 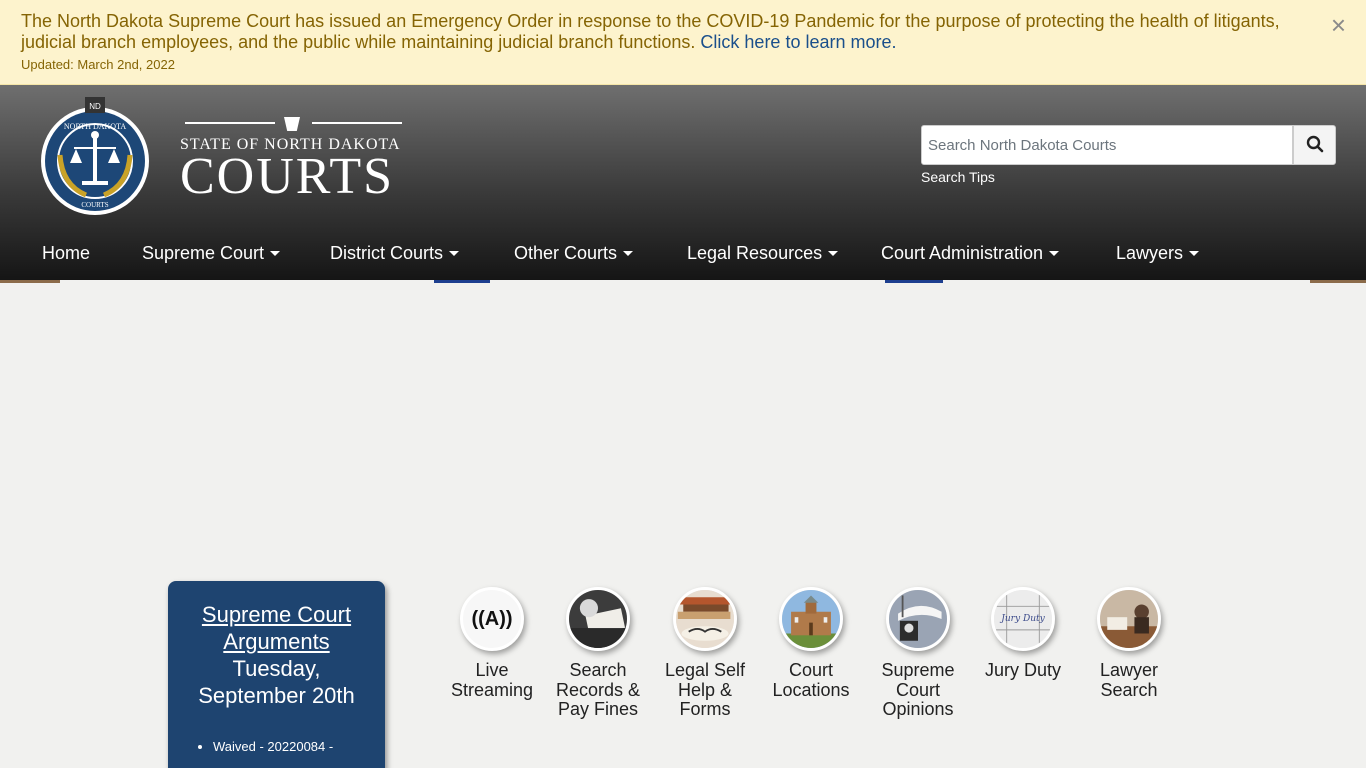 What do you see at coordinates (1023, 670) in the screenshot?
I see `quick-link-label: Jury Duty` at bounding box center [1023, 670].